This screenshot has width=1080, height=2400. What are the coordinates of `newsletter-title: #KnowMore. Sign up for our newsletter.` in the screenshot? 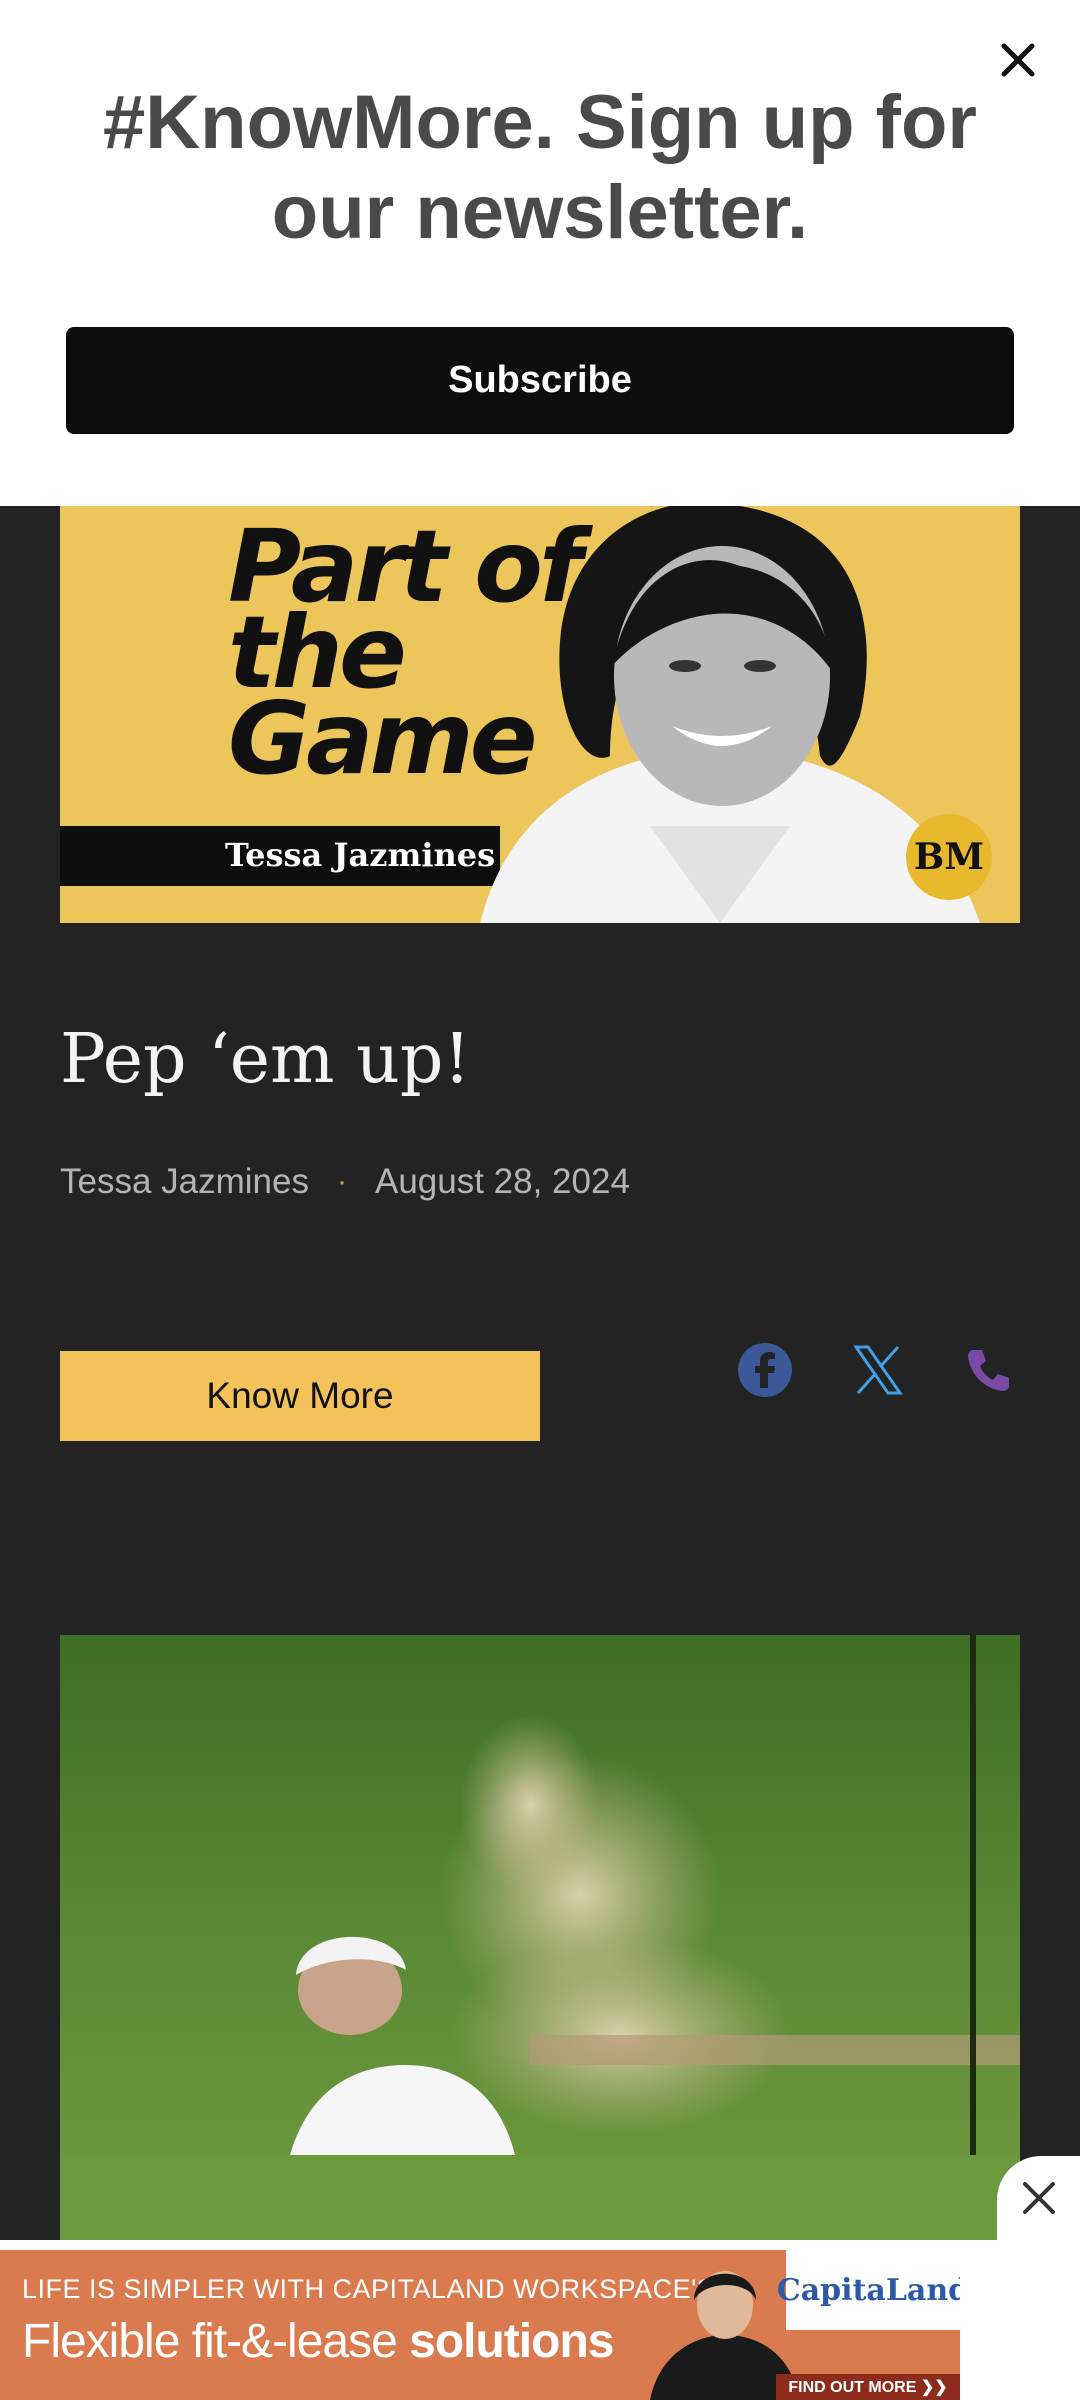 It's located at (540, 167).